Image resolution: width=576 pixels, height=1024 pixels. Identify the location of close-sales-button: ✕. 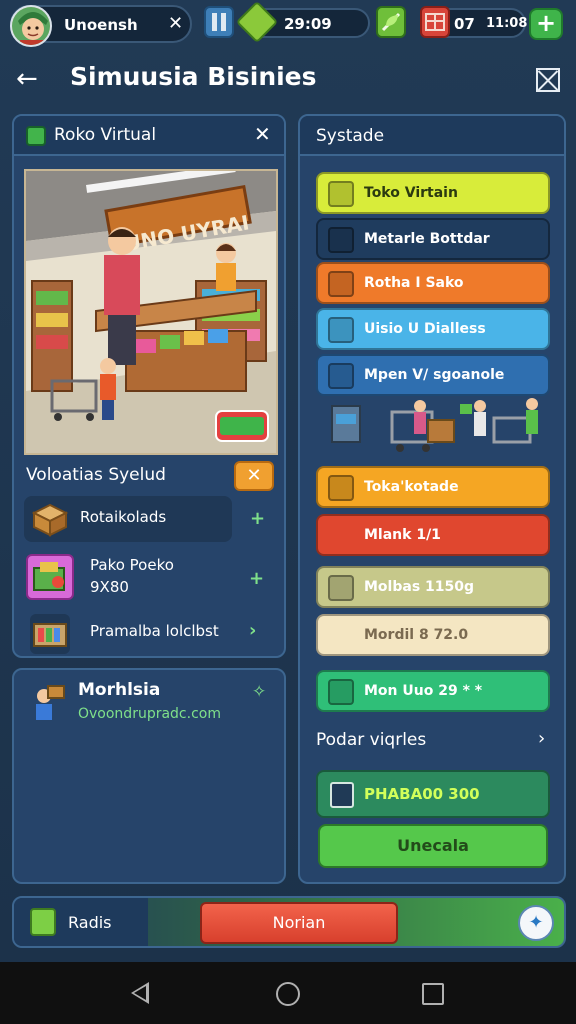
(254, 476).